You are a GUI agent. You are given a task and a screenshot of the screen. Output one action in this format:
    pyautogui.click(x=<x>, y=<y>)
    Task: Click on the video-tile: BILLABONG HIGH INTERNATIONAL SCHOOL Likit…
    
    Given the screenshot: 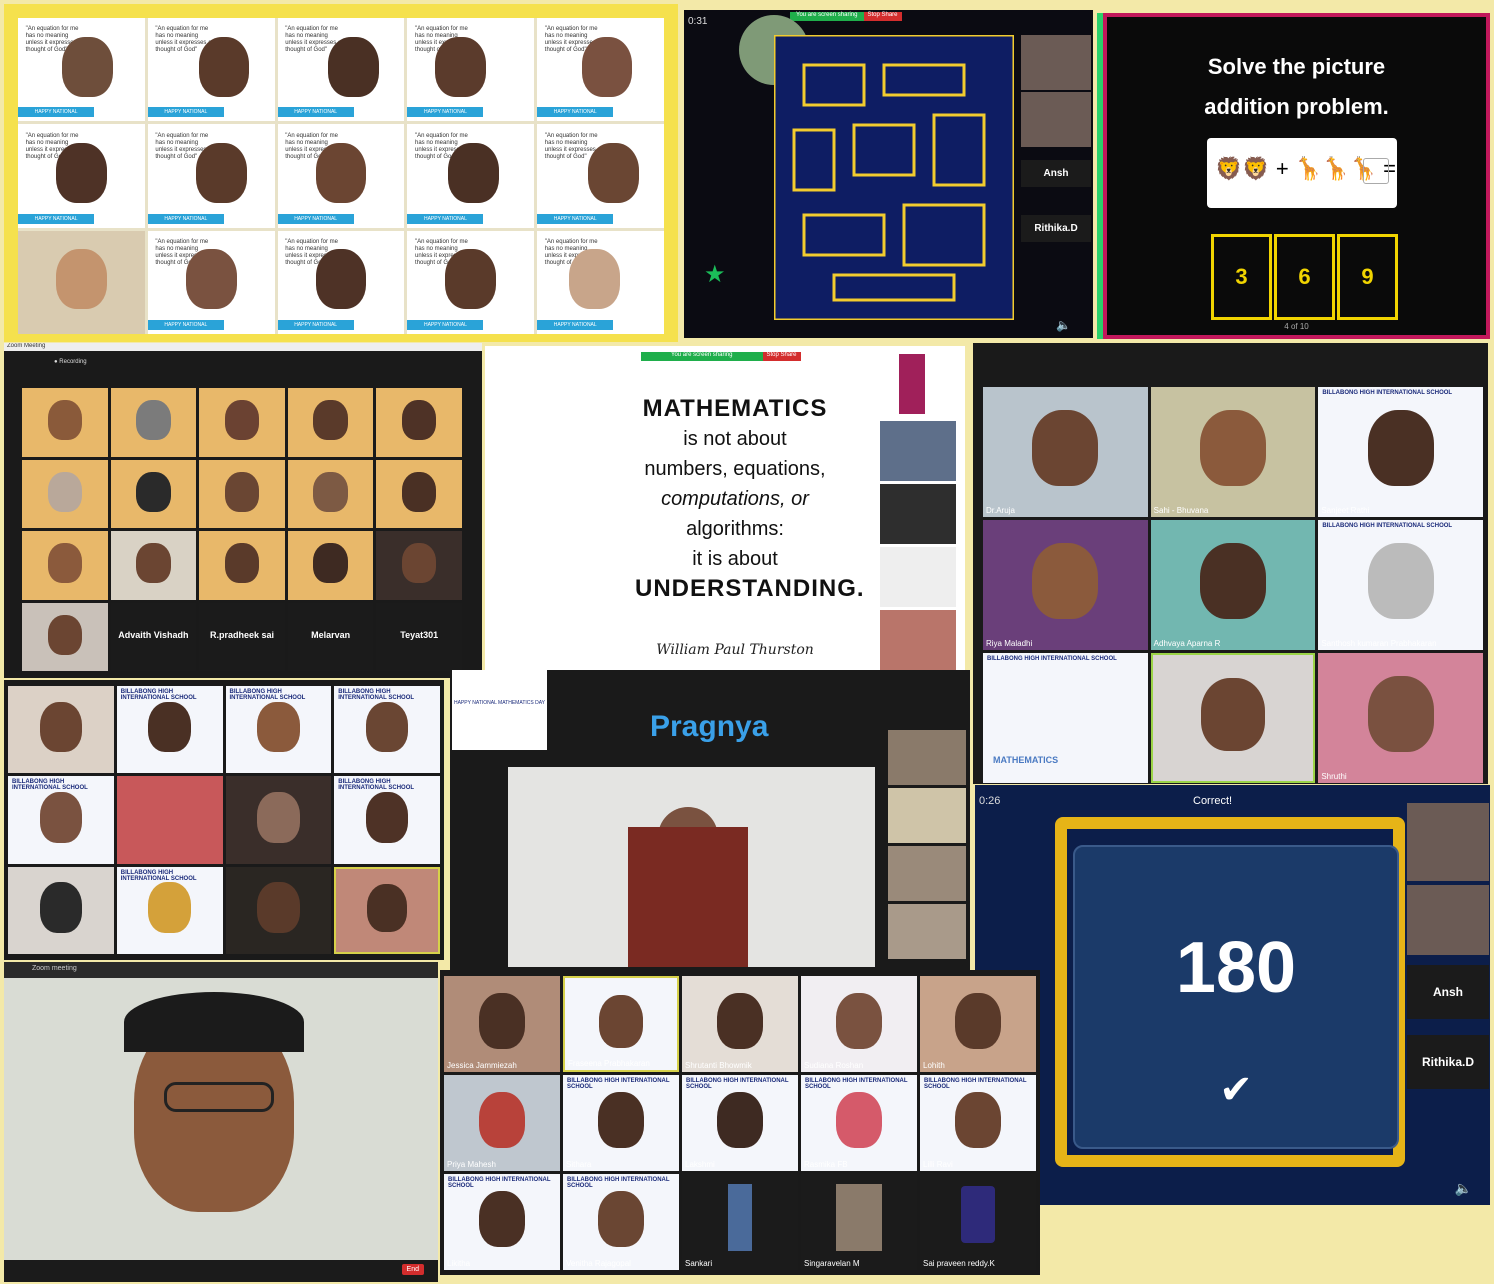 What is the action you would take?
    pyautogui.click(x=502, y=1222)
    